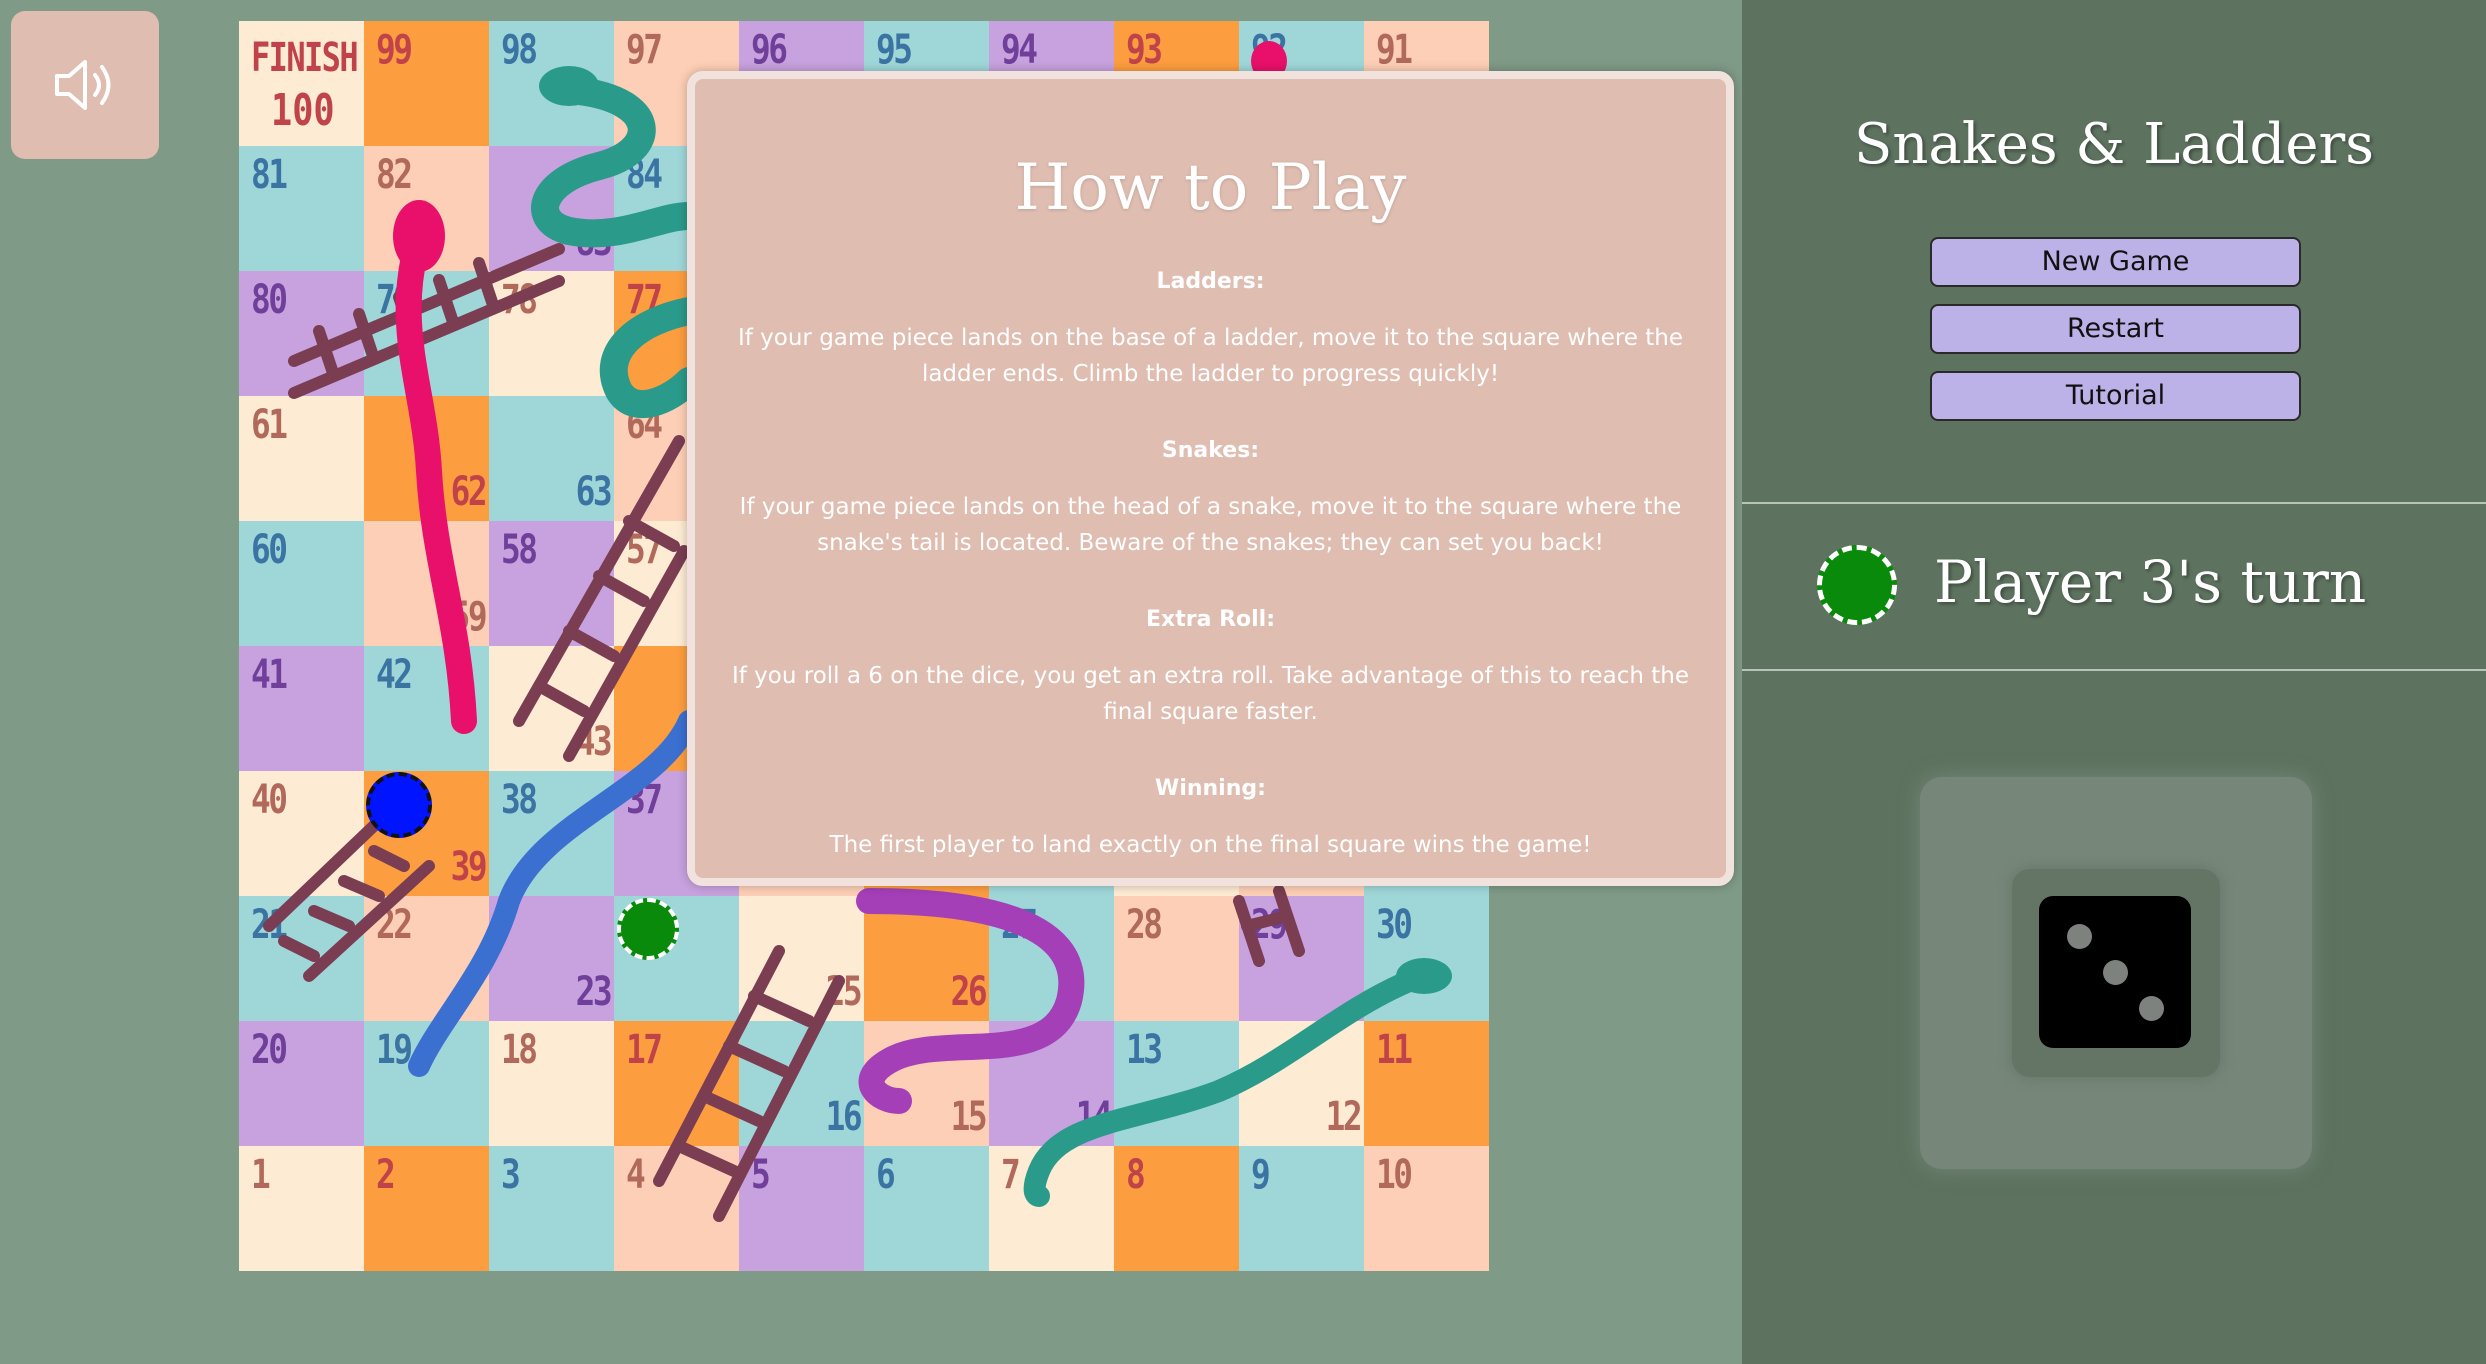 Image resolution: width=2486 pixels, height=1364 pixels. Describe the element at coordinates (269, 175) in the screenshot. I see `square-number: 81` at that location.